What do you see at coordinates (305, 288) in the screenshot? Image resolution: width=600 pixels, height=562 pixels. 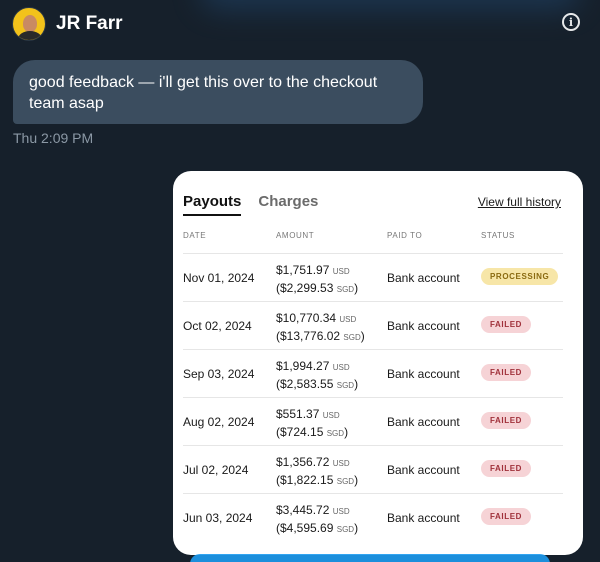 I see `amount-sgd: ($2,299.53` at bounding box center [305, 288].